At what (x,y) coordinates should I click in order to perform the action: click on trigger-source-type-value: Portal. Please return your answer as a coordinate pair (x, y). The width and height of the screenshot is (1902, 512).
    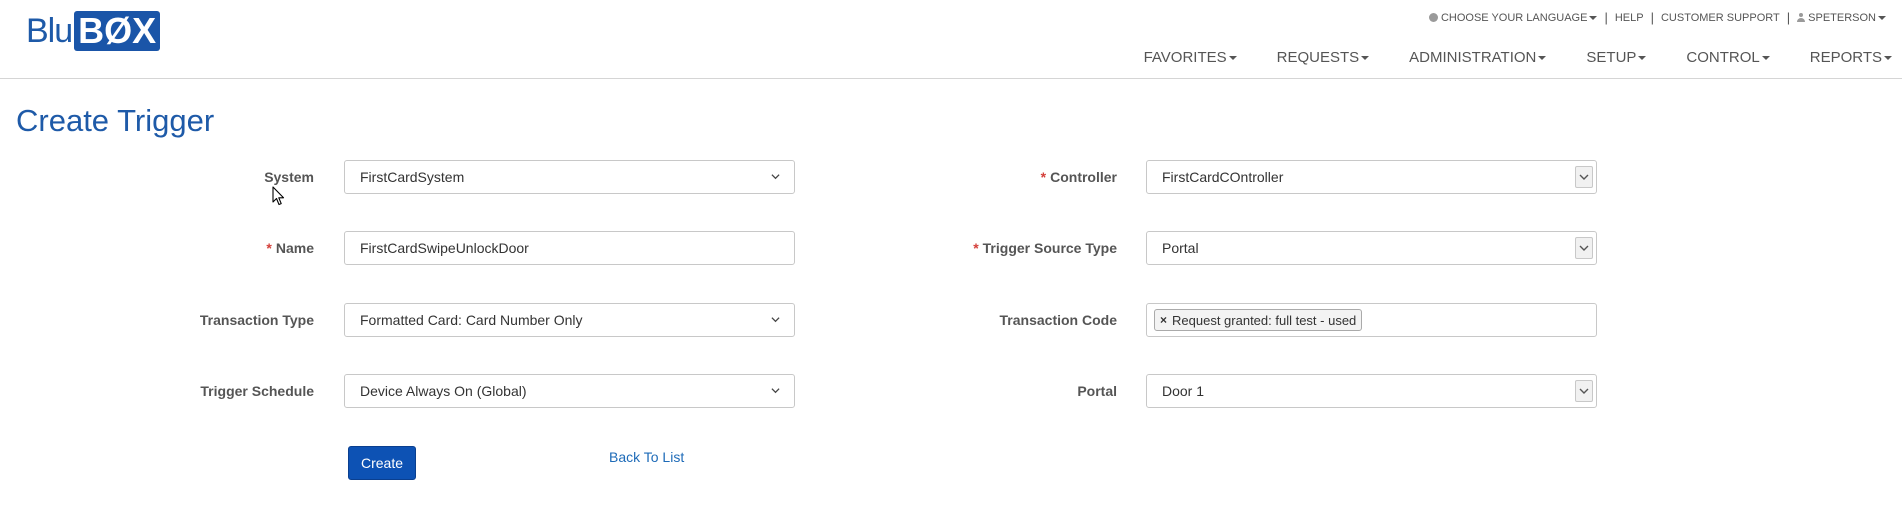
    Looking at the image, I should click on (1180, 248).